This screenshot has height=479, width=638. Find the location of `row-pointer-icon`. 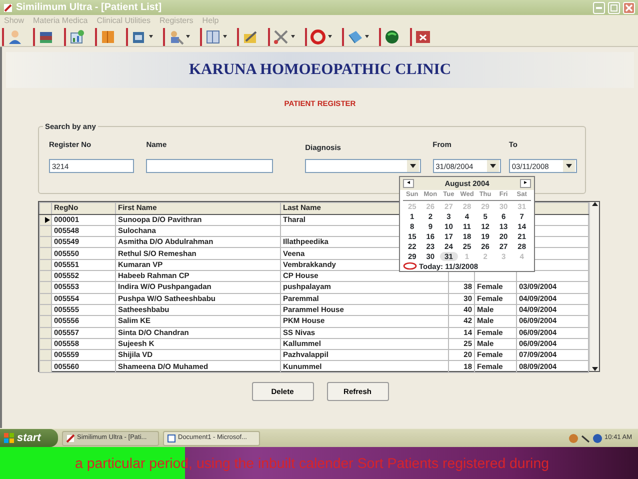

row-pointer-icon is located at coordinates (47, 219).